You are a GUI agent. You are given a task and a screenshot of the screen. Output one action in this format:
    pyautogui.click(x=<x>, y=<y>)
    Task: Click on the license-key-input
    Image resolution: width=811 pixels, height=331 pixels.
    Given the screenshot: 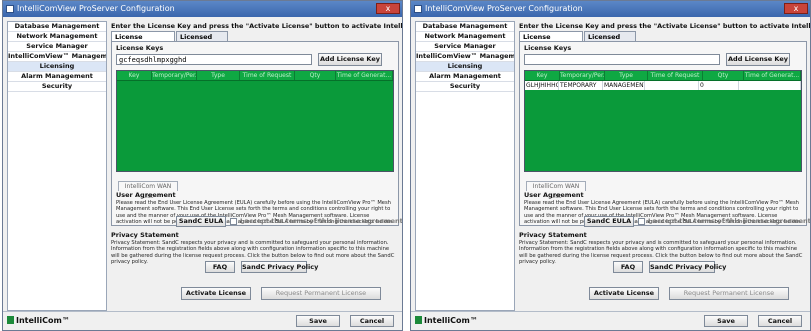 What is the action you would take?
    pyautogui.click(x=622, y=59)
    